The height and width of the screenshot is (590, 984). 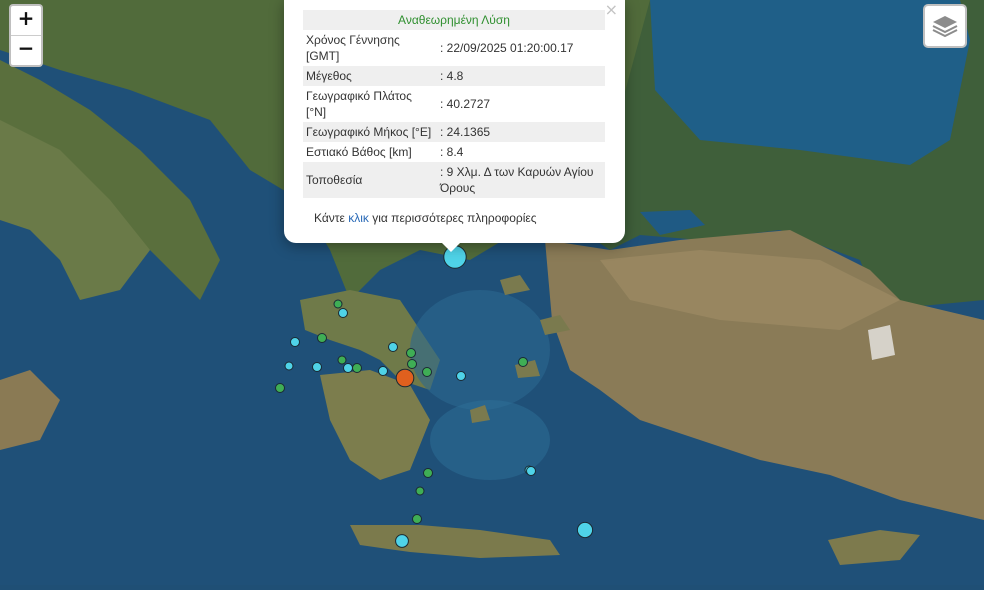 I want to click on close-icon: ×, so click(x=611, y=9).